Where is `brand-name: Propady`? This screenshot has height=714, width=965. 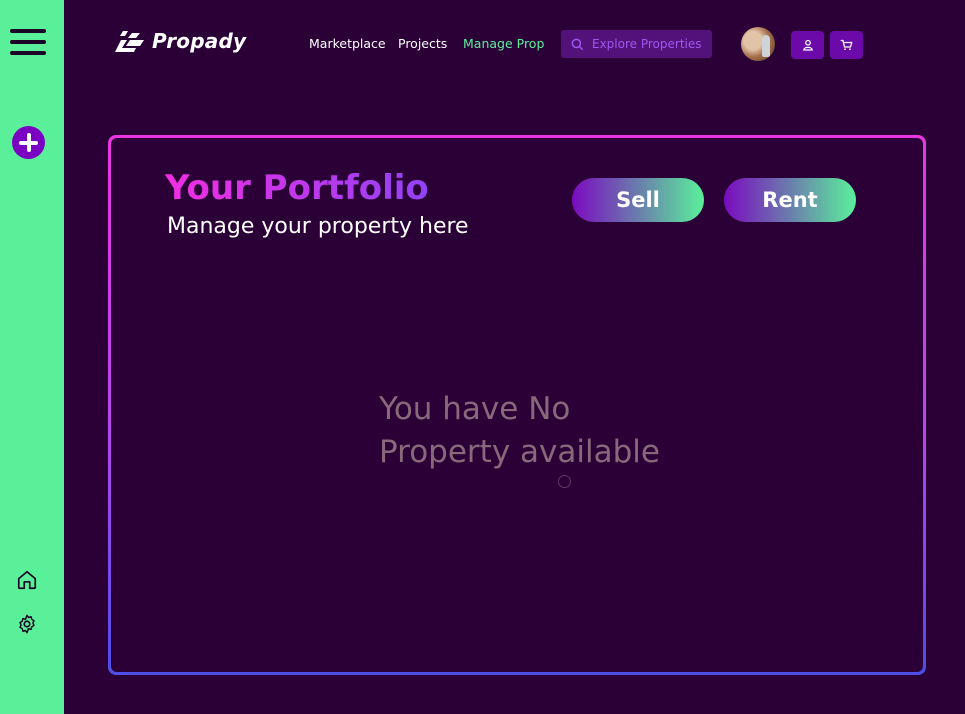
brand-name: Propady is located at coordinates (199, 41).